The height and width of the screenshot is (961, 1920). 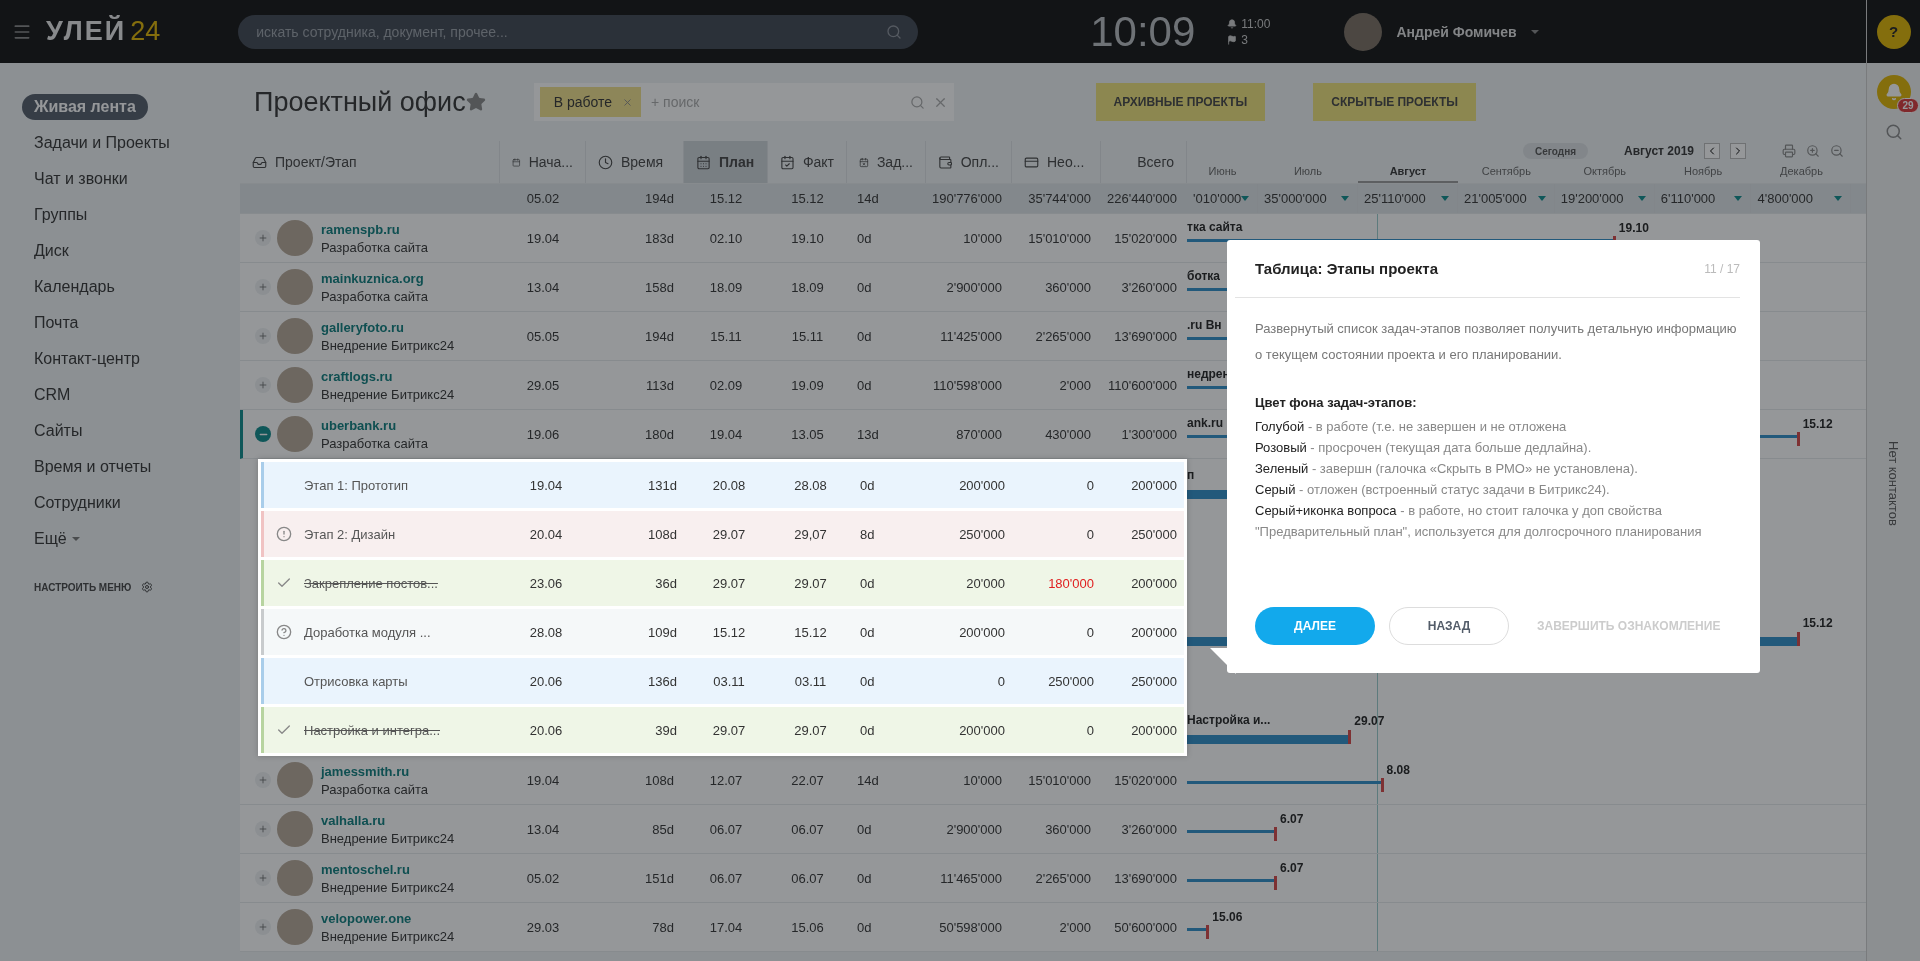 What do you see at coordinates (1604, 198) in the screenshot?
I see `month-total: 19'200'000` at bounding box center [1604, 198].